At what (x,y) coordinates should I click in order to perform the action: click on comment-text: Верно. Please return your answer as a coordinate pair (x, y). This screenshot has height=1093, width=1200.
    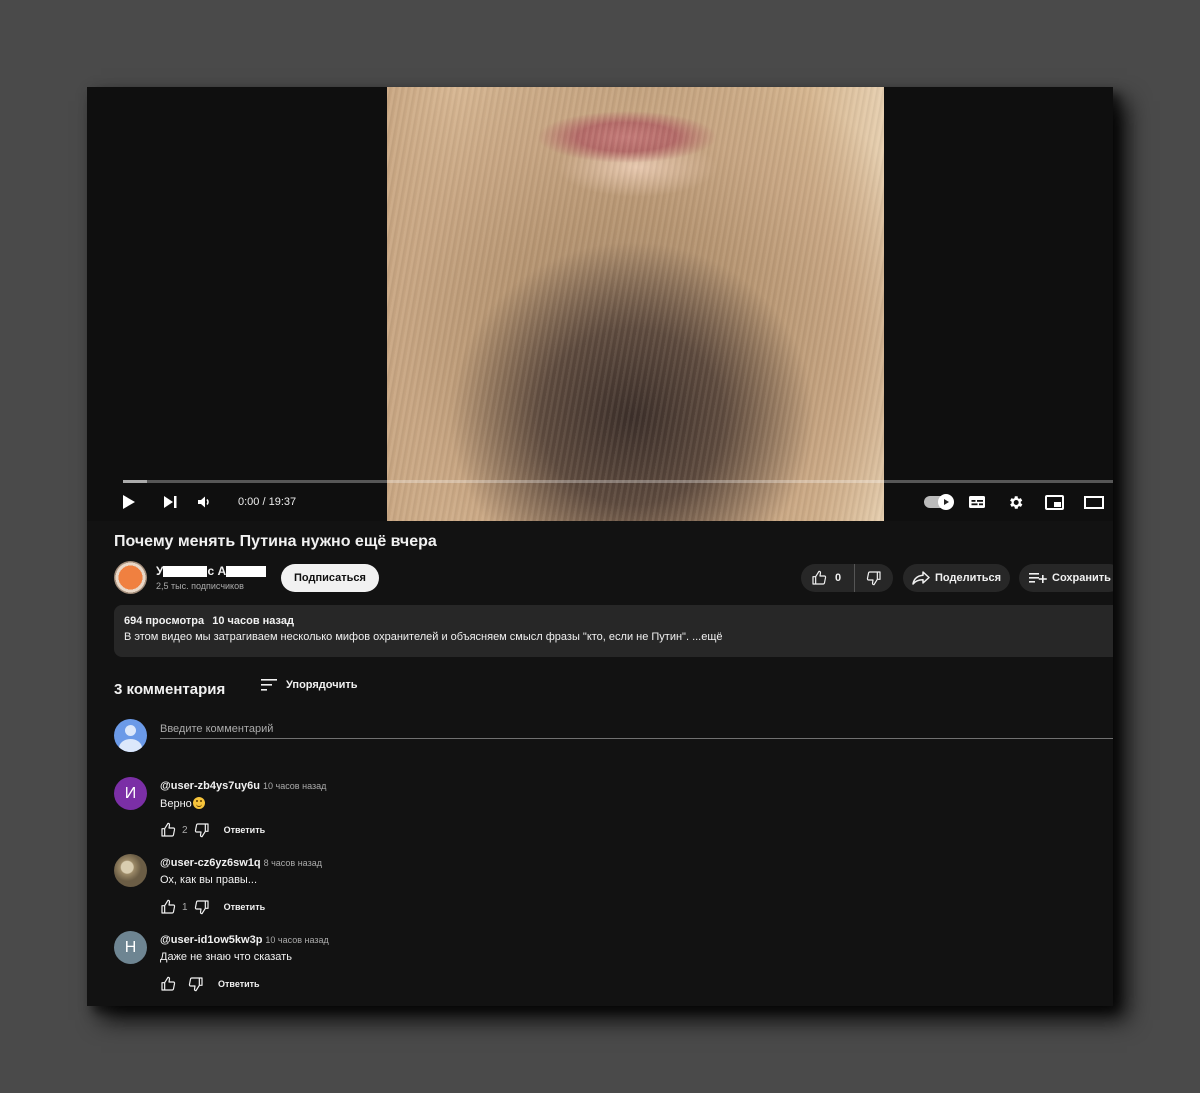
    Looking at the image, I should click on (182, 803).